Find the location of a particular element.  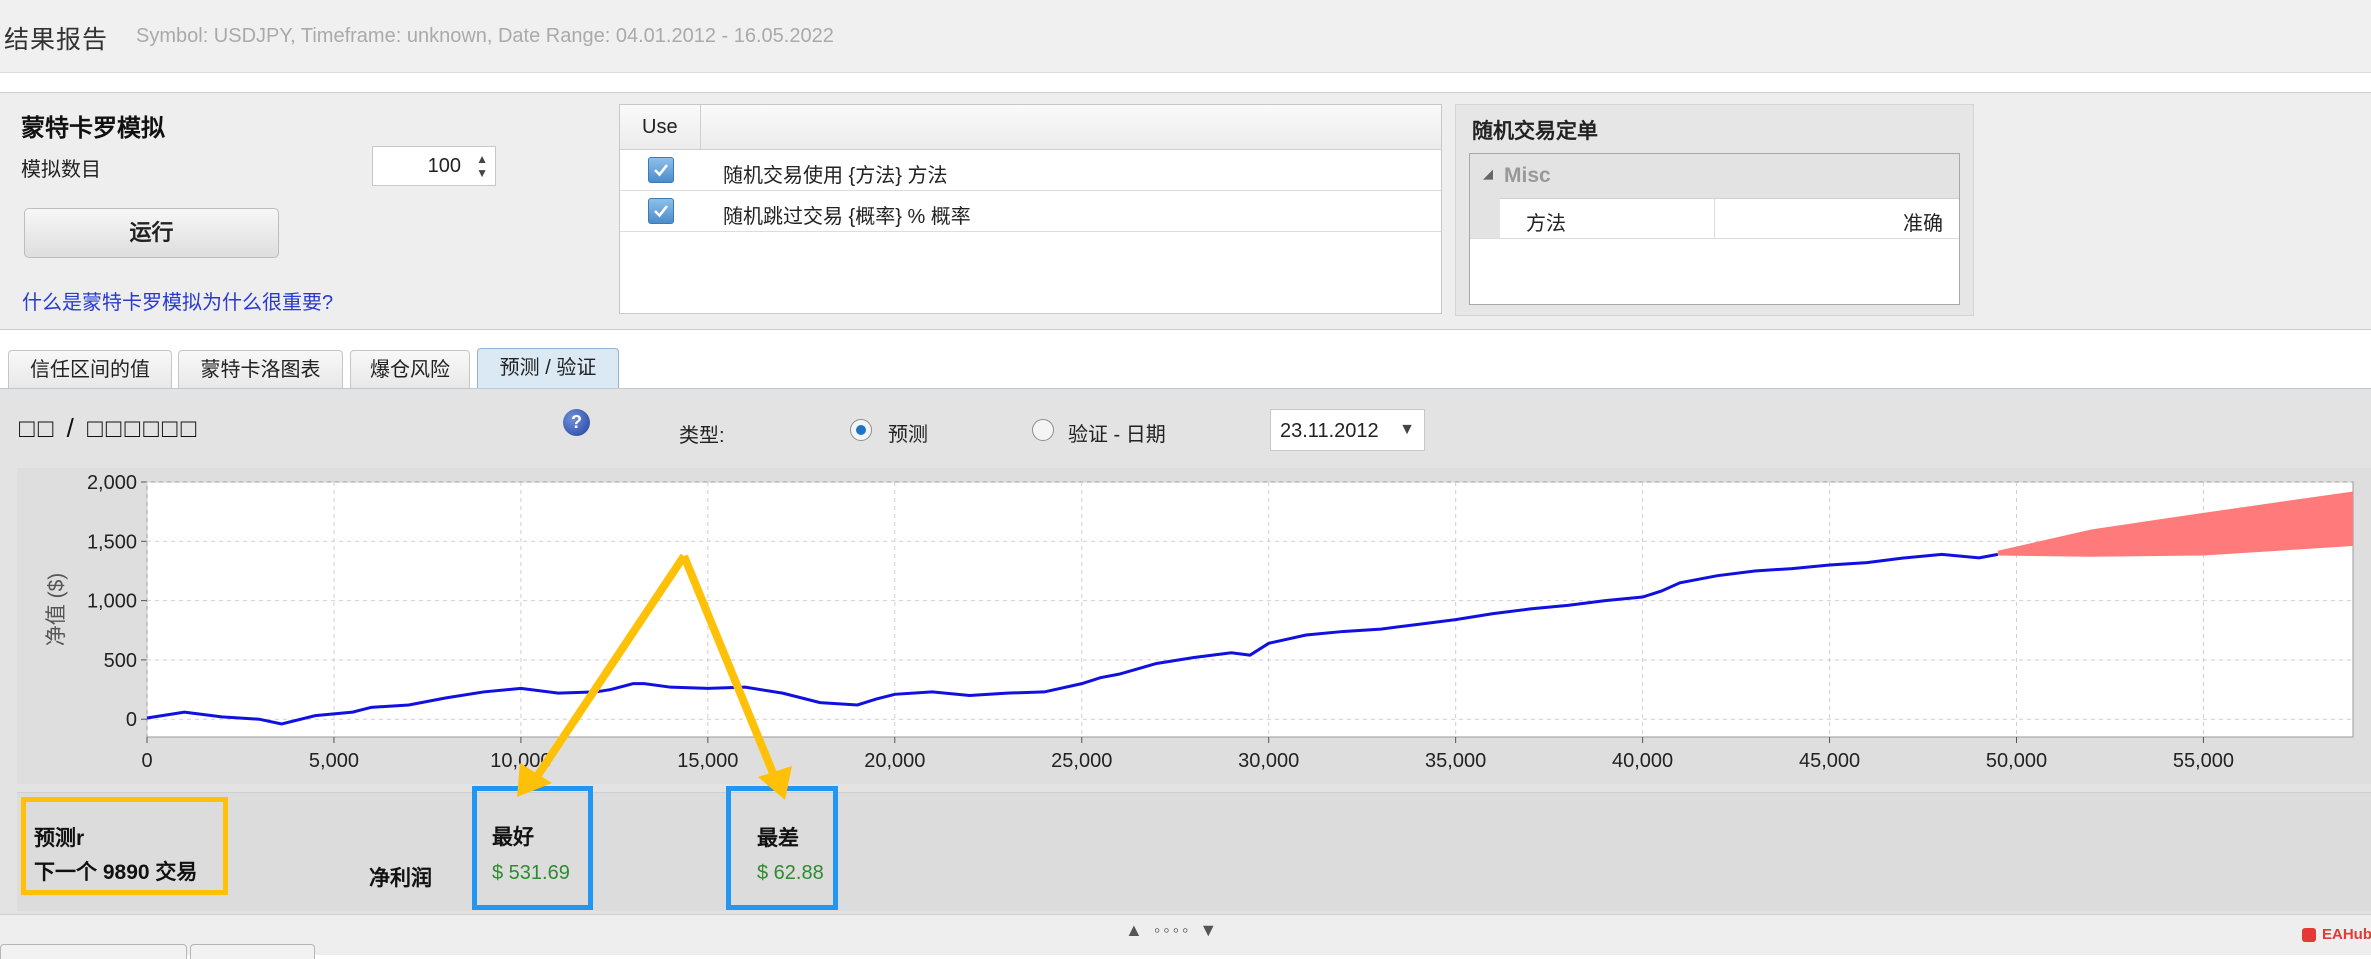

property-row-indent is located at coordinates (1485, 218).